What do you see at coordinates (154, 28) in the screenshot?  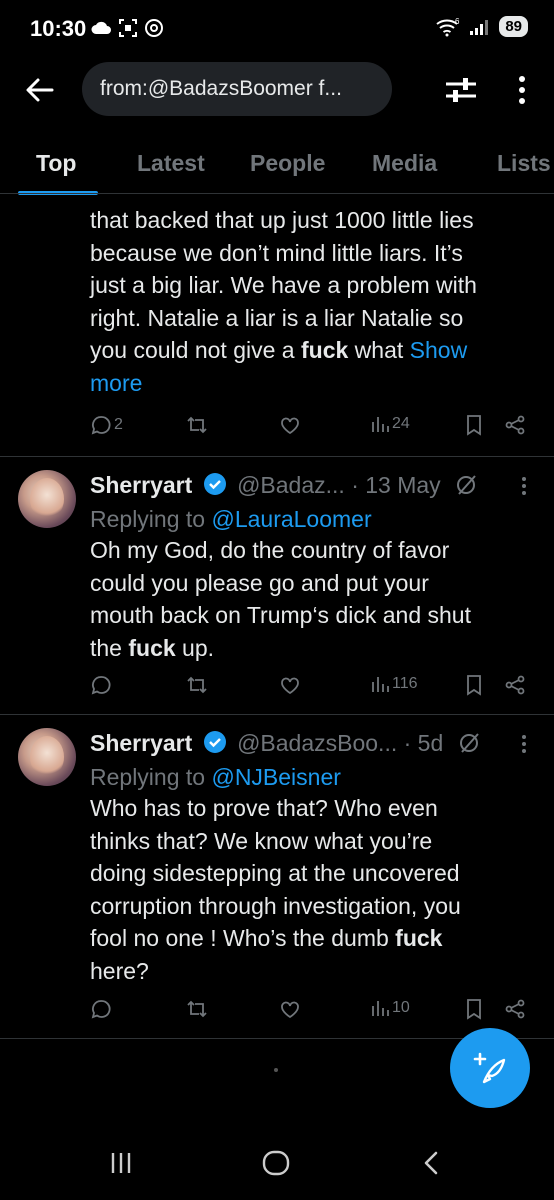 I see `threads-icon` at bounding box center [154, 28].